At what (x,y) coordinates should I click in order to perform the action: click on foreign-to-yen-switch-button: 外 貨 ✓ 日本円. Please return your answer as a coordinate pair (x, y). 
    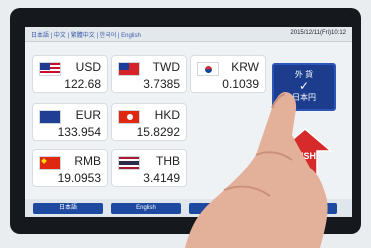
    Looking at the image, I should click on (304, 87).